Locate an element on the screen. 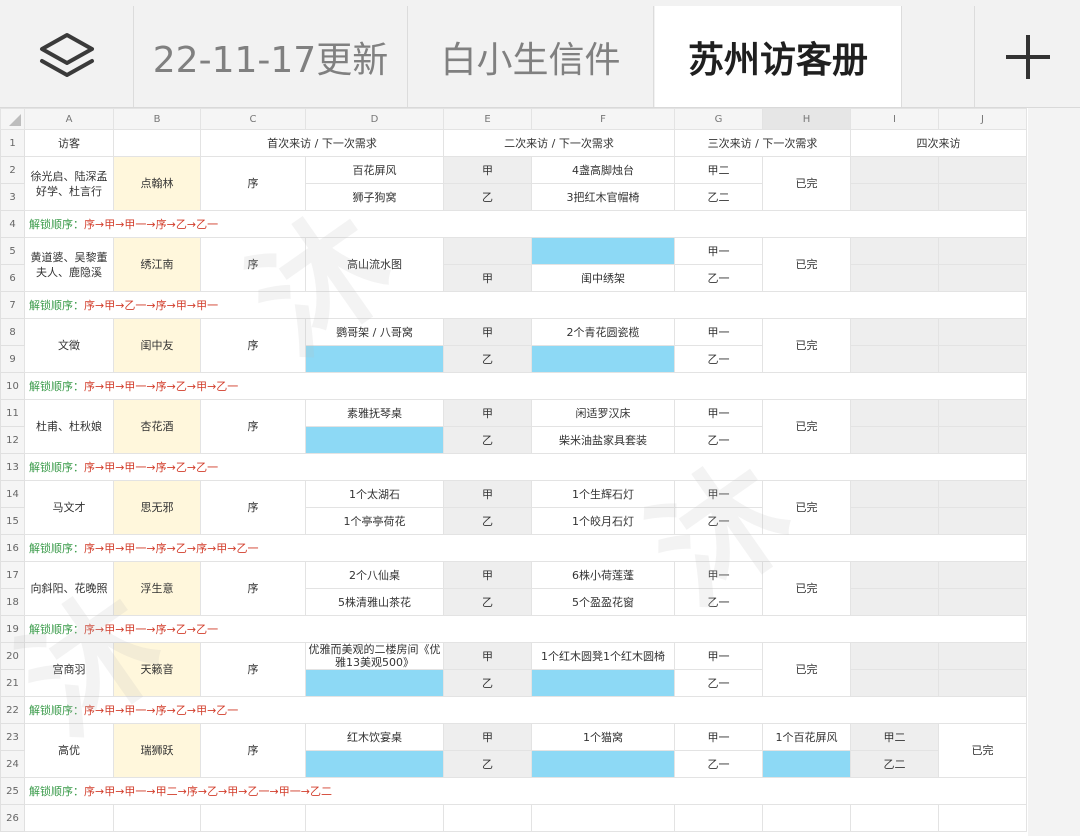 This screenshot has width=1080, height=836. unlock-order-cell: 解锁顺序：序→甲→甲一→序→乙→序→甲→乙一 is located at coordinates (525, 548).